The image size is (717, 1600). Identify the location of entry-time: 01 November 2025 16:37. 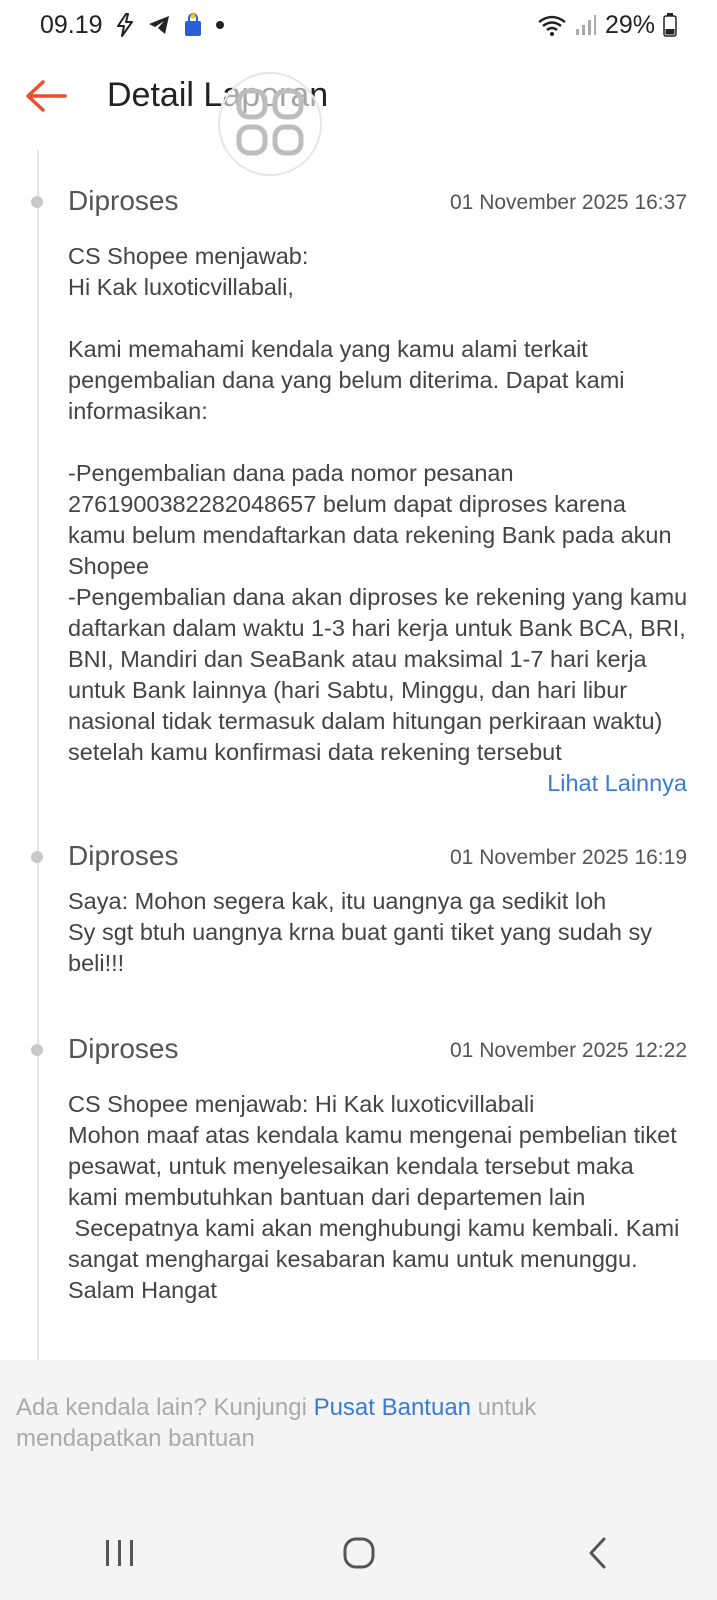
(568, 202).